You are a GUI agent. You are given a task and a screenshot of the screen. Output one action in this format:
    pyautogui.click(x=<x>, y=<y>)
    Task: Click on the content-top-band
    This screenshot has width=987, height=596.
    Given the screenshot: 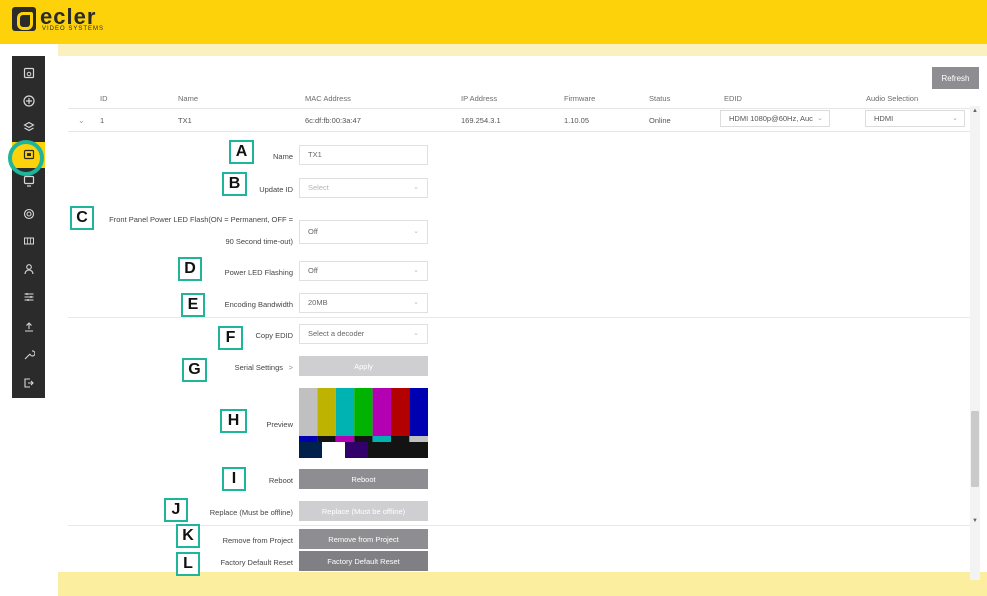 What is the action you would take?
    pyautogui.click(x=522, y=50)
    